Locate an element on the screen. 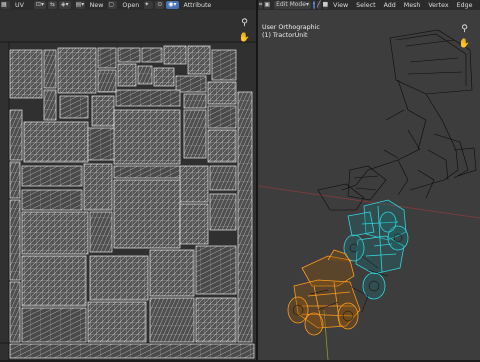  sync-icon: ⇆ is located at coordinates (52, 5).